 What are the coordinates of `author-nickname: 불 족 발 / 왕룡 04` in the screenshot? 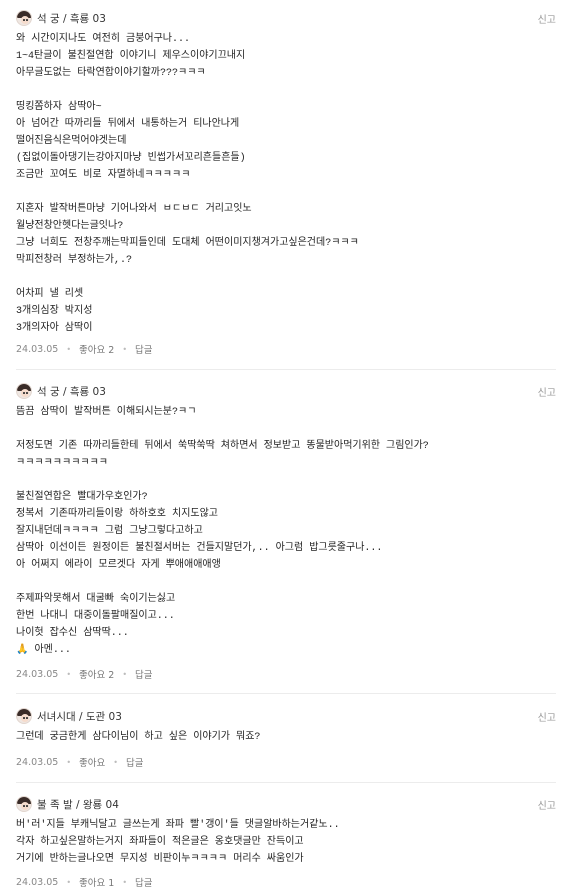 It's located at (78, 804).